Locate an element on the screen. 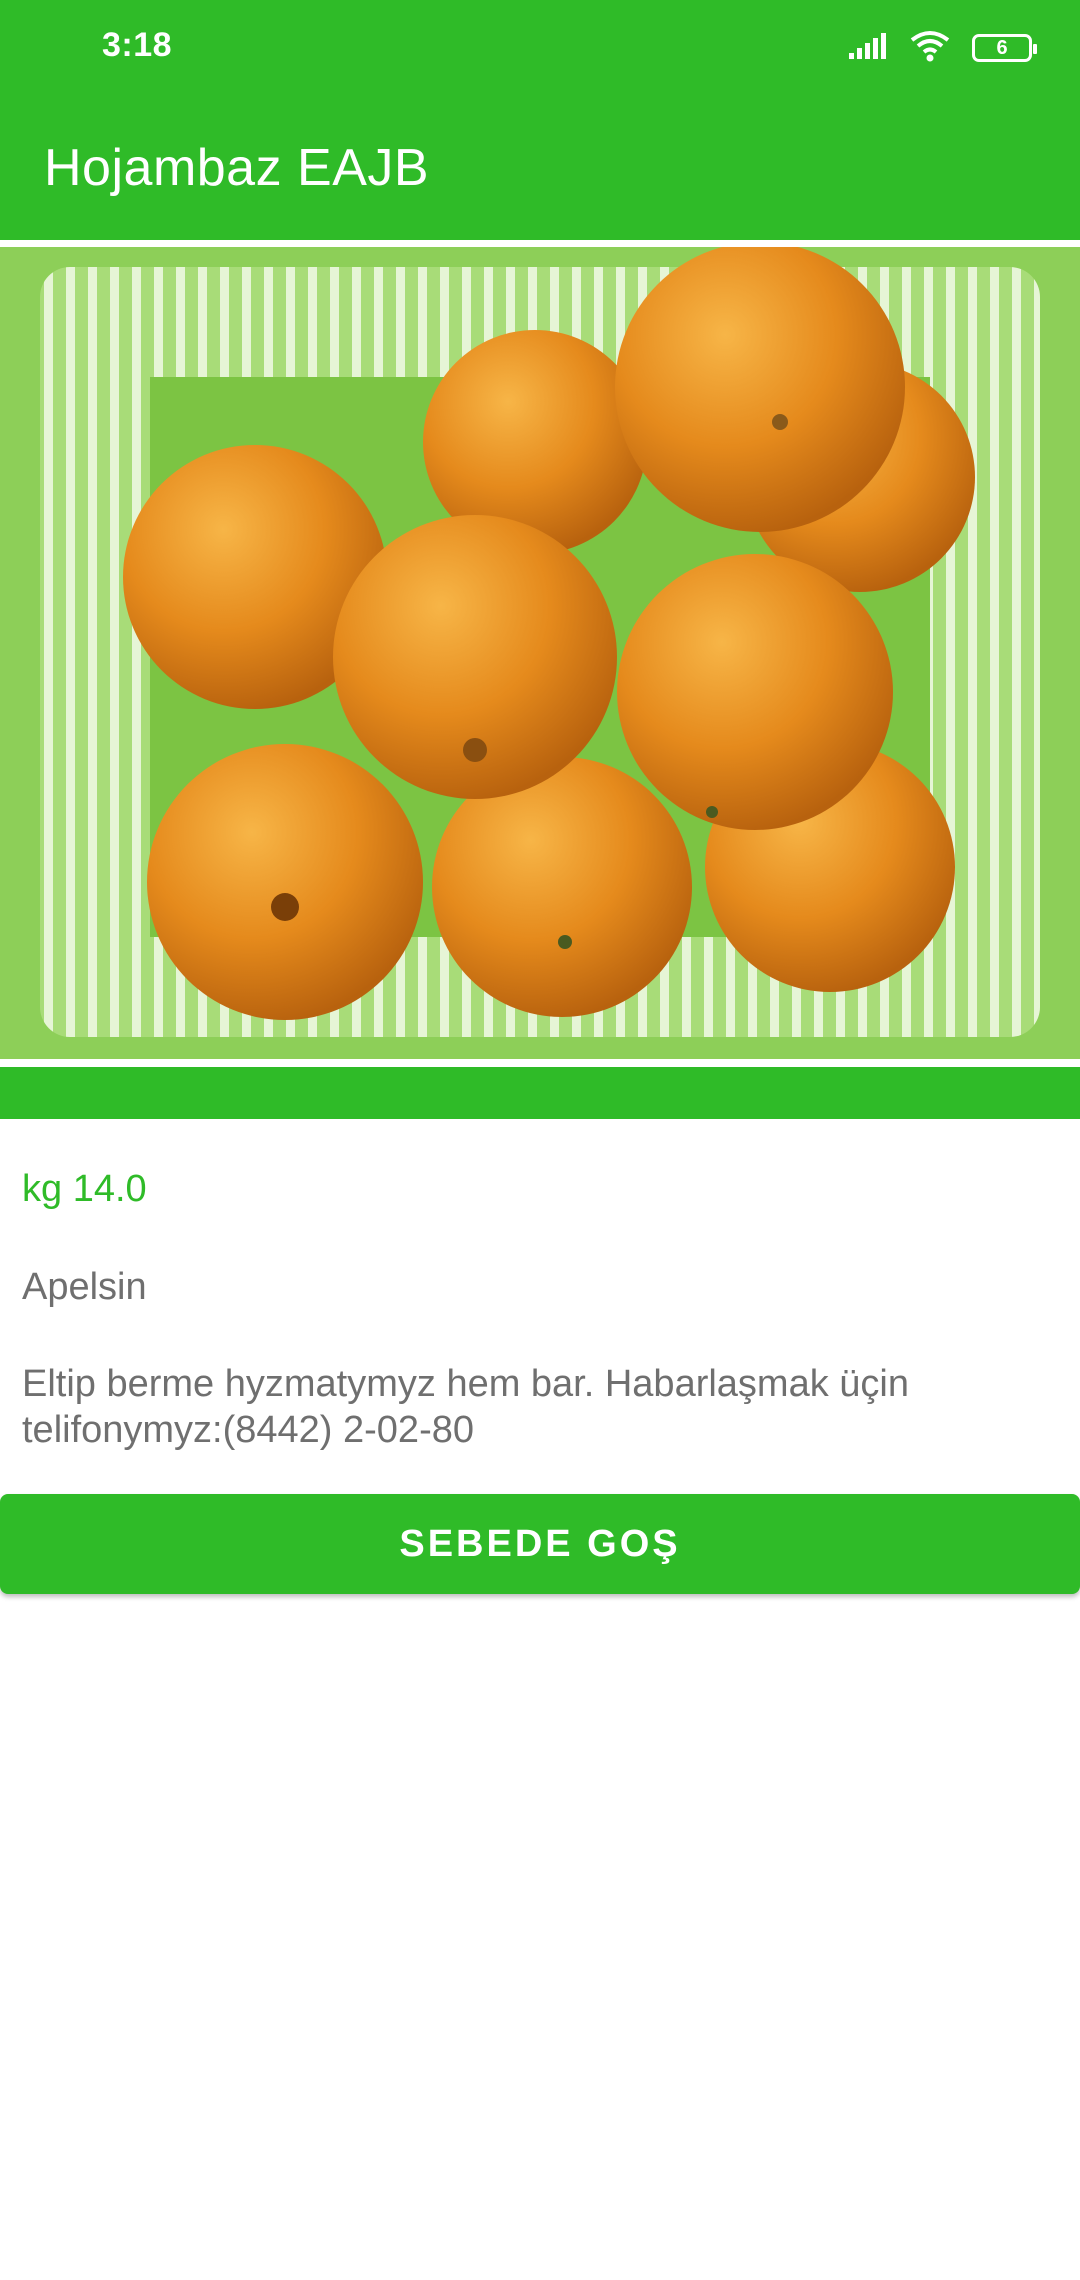 Image resolution: width=1080 pixels, height=2280 pixels. signal-icon is located at coordinates (868, 48).